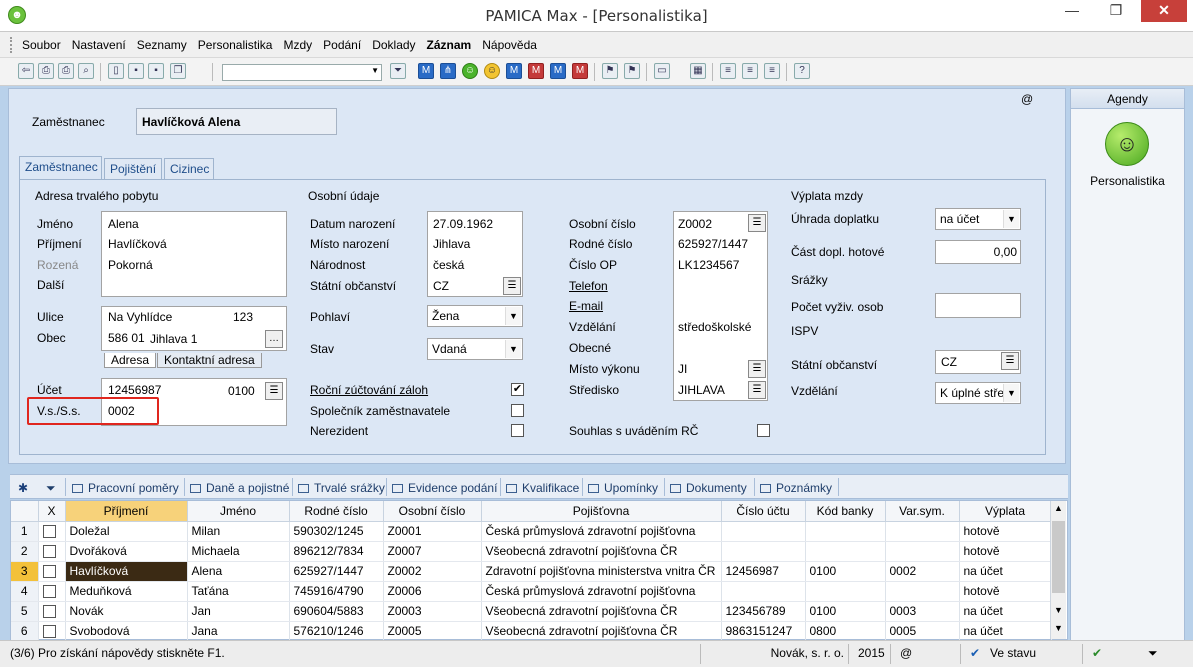 The height and width of the screenshot is (667, 1193). What do you see at coordinates (922, 611) in the screenshot?
I see `table-cell: 0003` at bounding box center [922, 611].